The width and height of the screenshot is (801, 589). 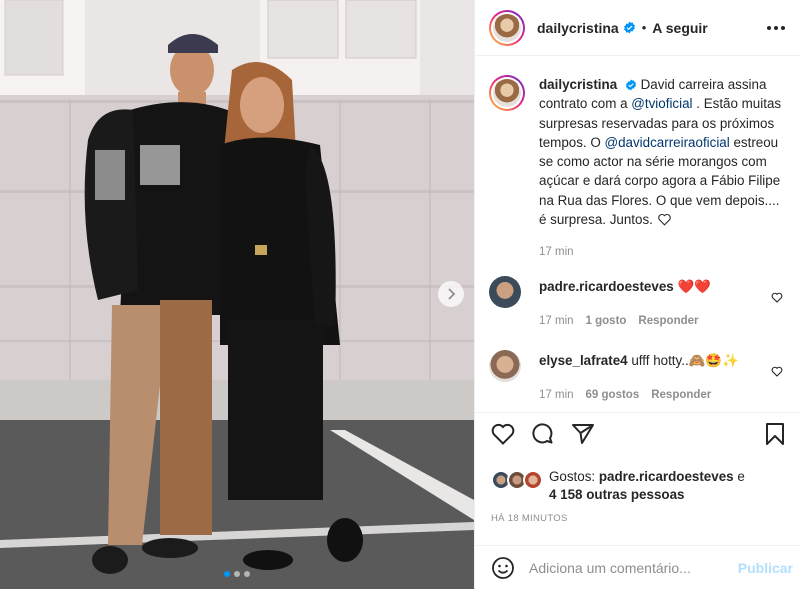 What do you see at coordinates (685, 360) in the screenshot?
I see `comment-text: ufff hotty..🙈🤩✨` at bounding box center [685, 360].